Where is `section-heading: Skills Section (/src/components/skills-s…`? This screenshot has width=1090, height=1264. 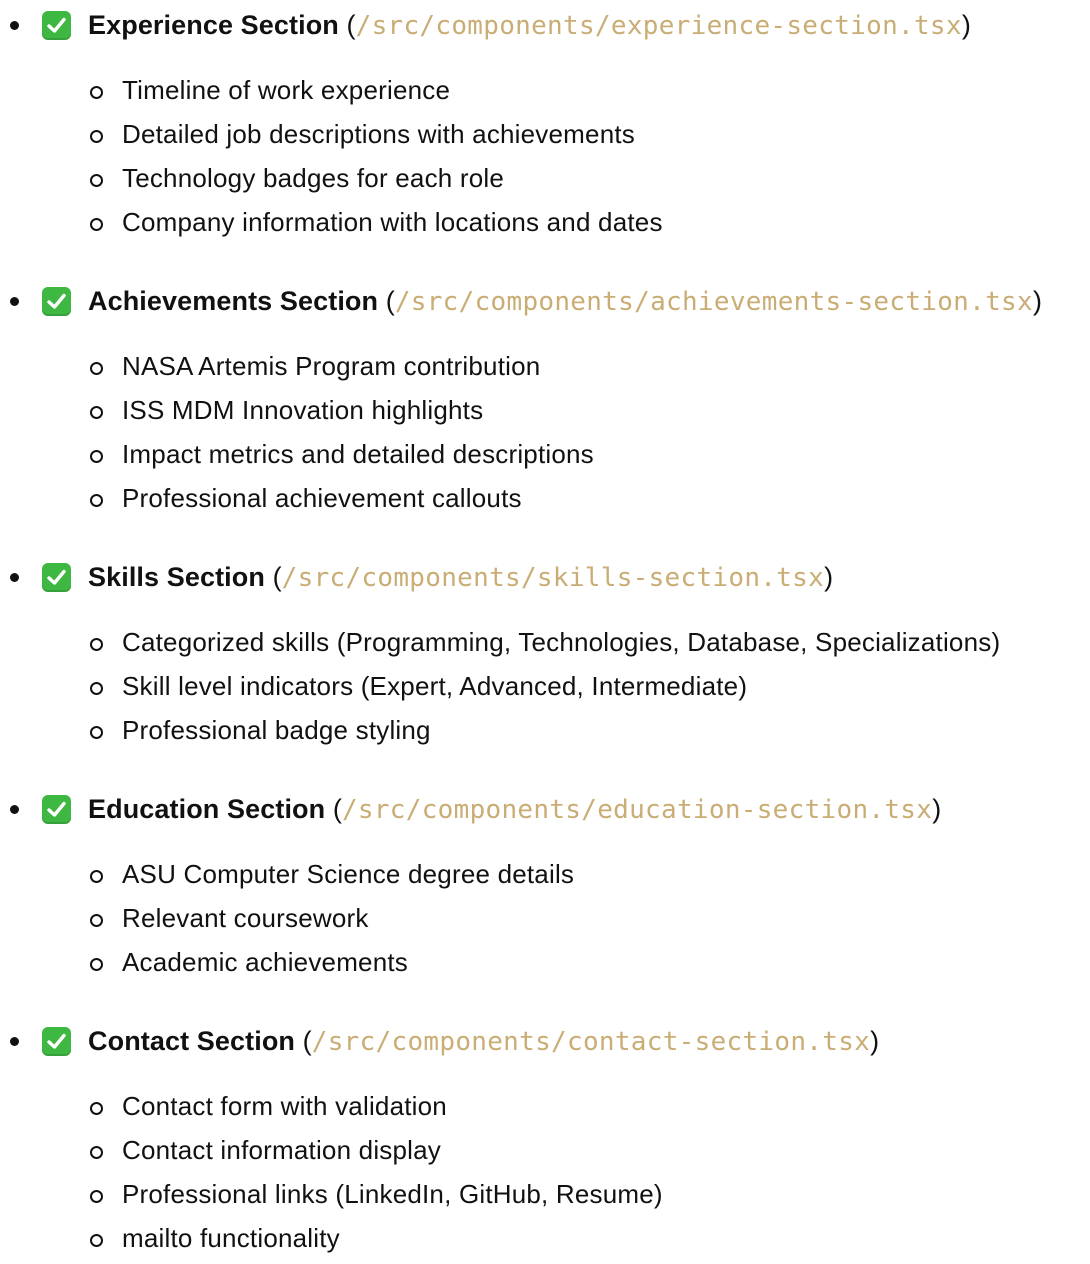 section-heading: Skills Section (/src/components/skills-s… is located at coordinates (545, 577).